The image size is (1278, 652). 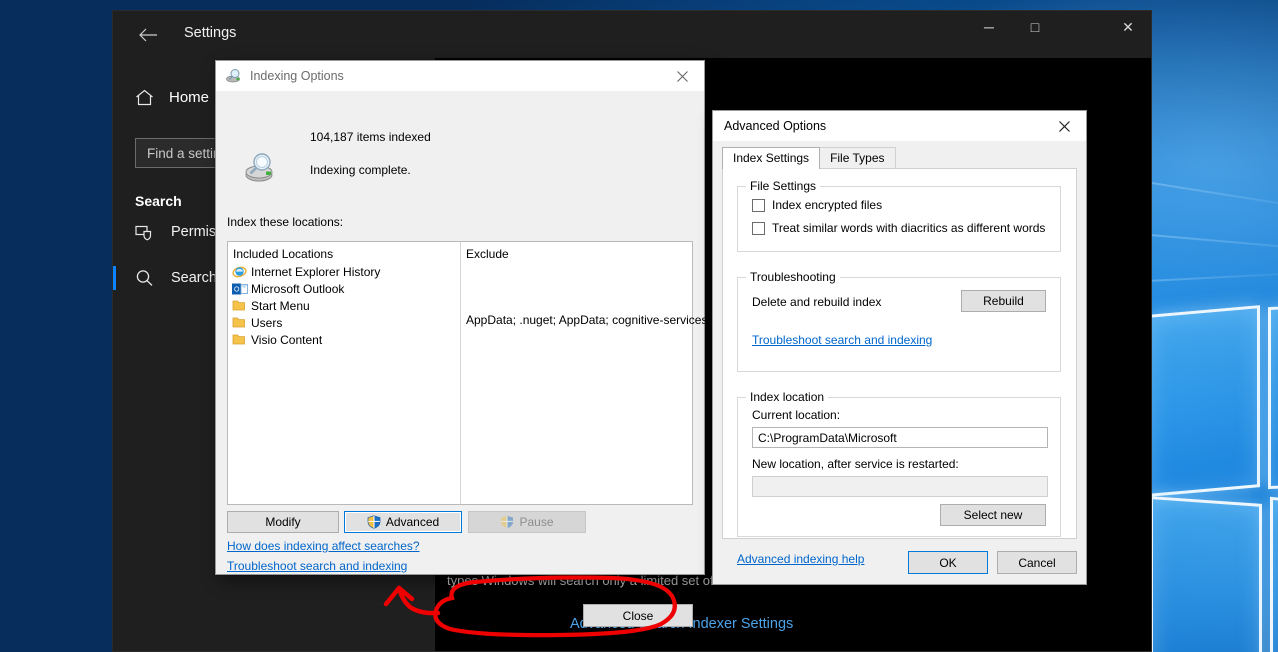 What do you see at coordinates (900, 437) in the screenshot?
I see `current-location-field: C:\ProgramData\Microsoft` at bounding box center [900, 437].